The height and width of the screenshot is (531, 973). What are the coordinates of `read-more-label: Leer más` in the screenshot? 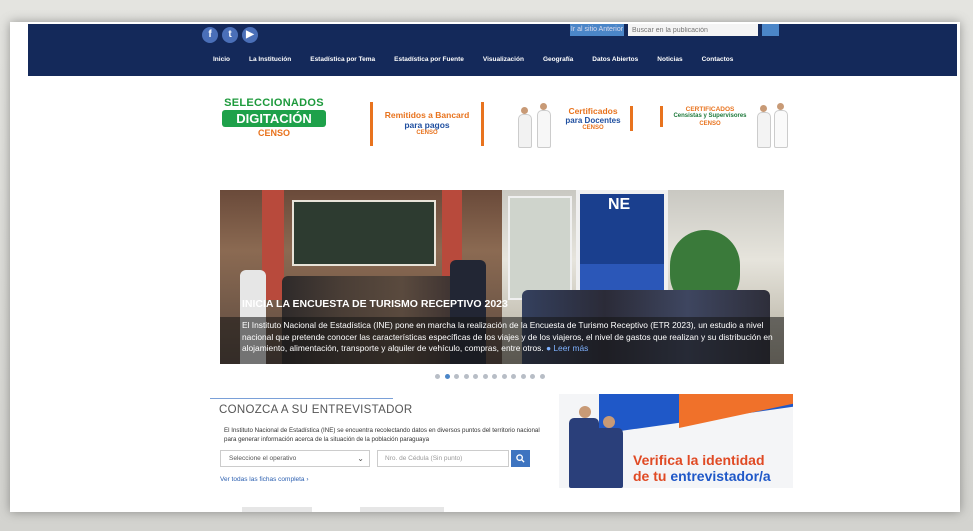 It's located at (571, 348).